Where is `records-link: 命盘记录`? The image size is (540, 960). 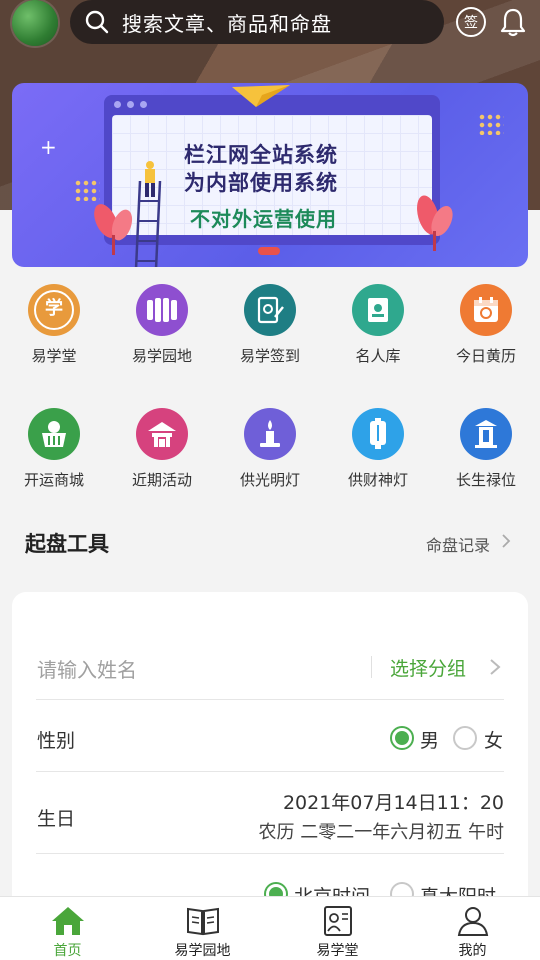
records-link: 命盘记录 is located at coordinates (458, 544).